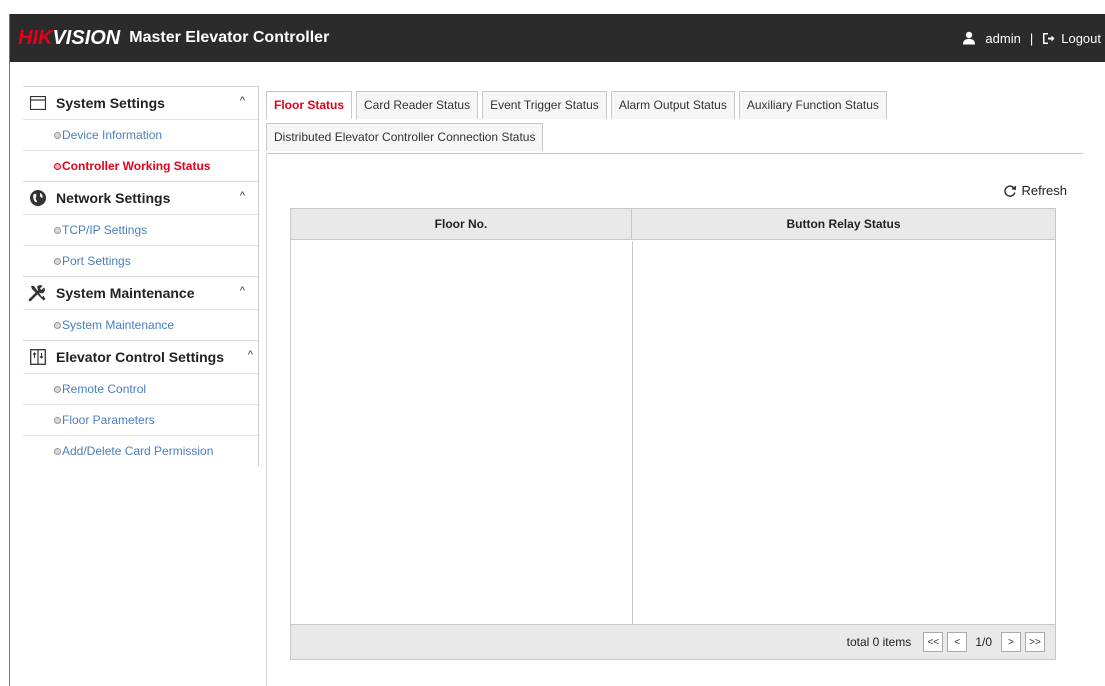  I want to click on sidebar-item-label: Device Information, so click(112, 135).